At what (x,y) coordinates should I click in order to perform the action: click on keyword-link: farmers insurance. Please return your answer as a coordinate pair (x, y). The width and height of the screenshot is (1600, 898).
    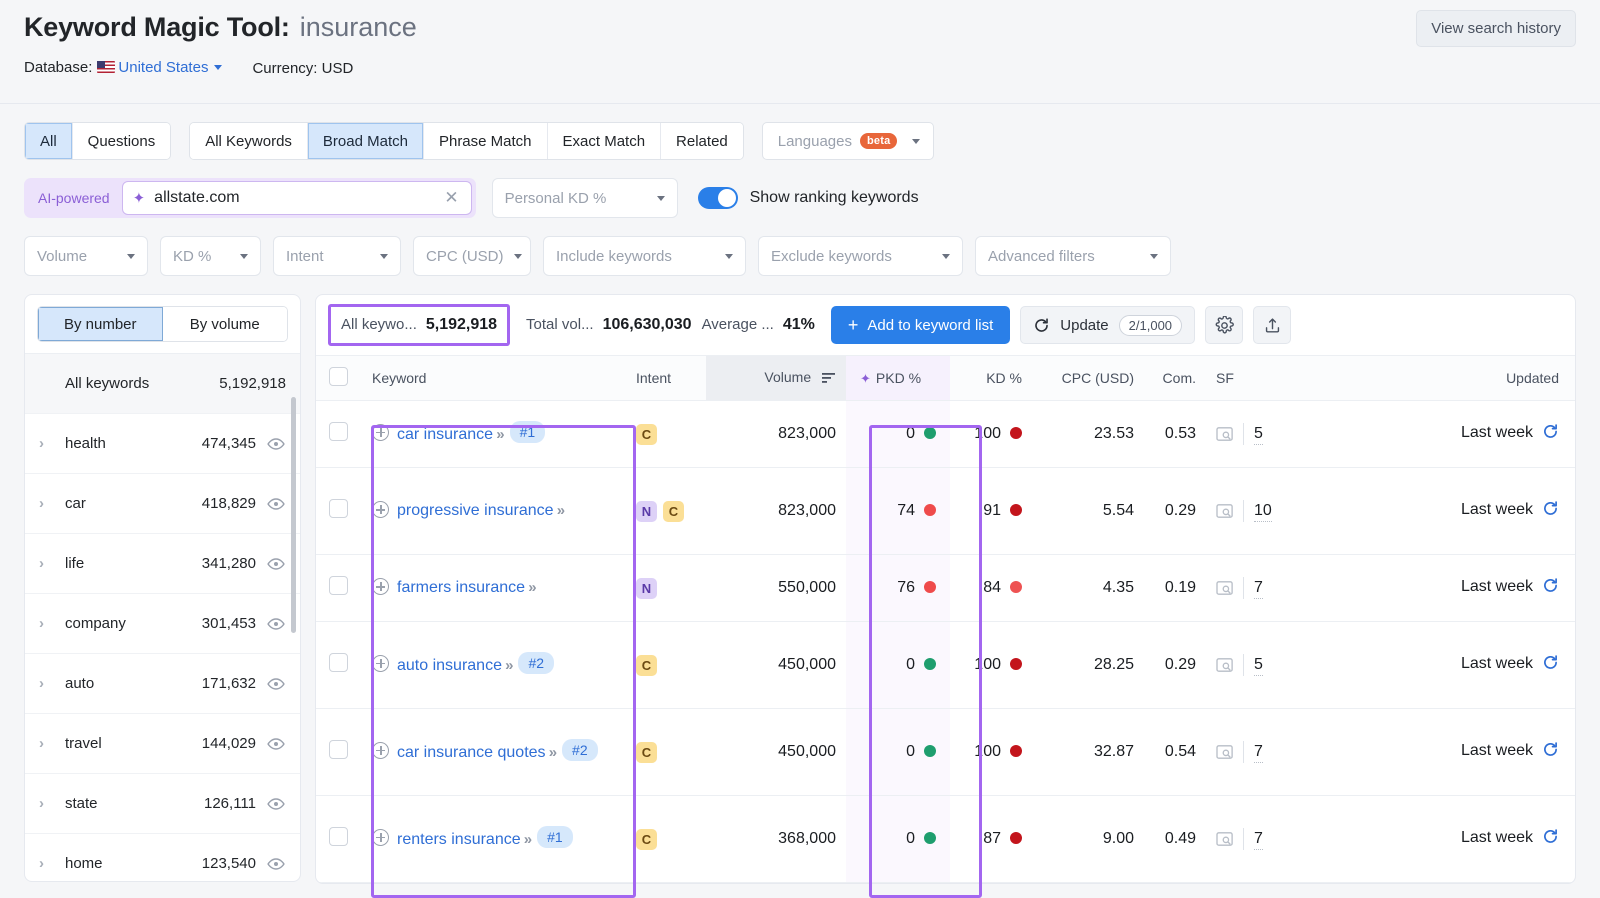
    Looking at the image, I should click on (461, 587).